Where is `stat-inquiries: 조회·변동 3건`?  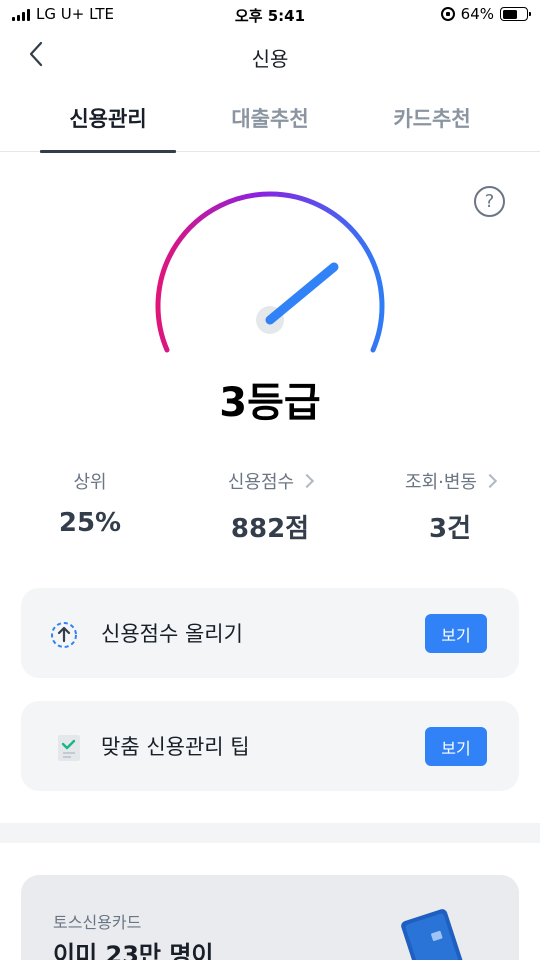 stat-inquiries: 조회·변동 3건 is located at coordinates (450, 506).